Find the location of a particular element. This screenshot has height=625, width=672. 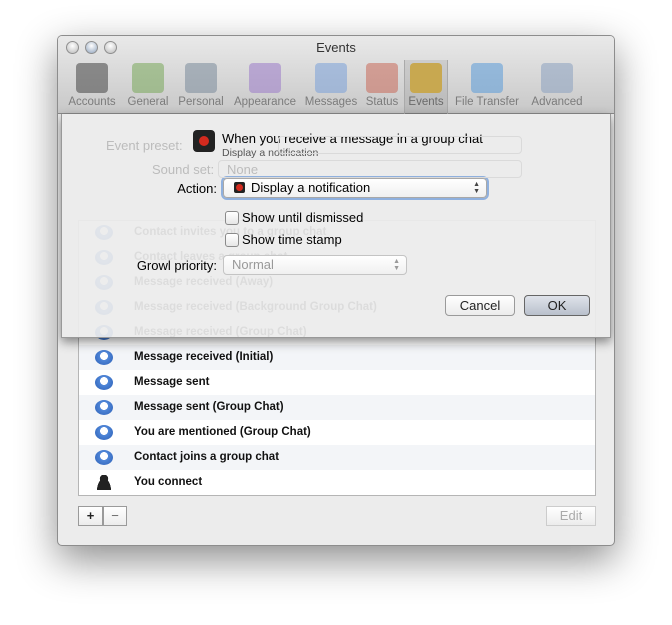

toolbar-item-label: Messages is located at coordinates (331, 102).